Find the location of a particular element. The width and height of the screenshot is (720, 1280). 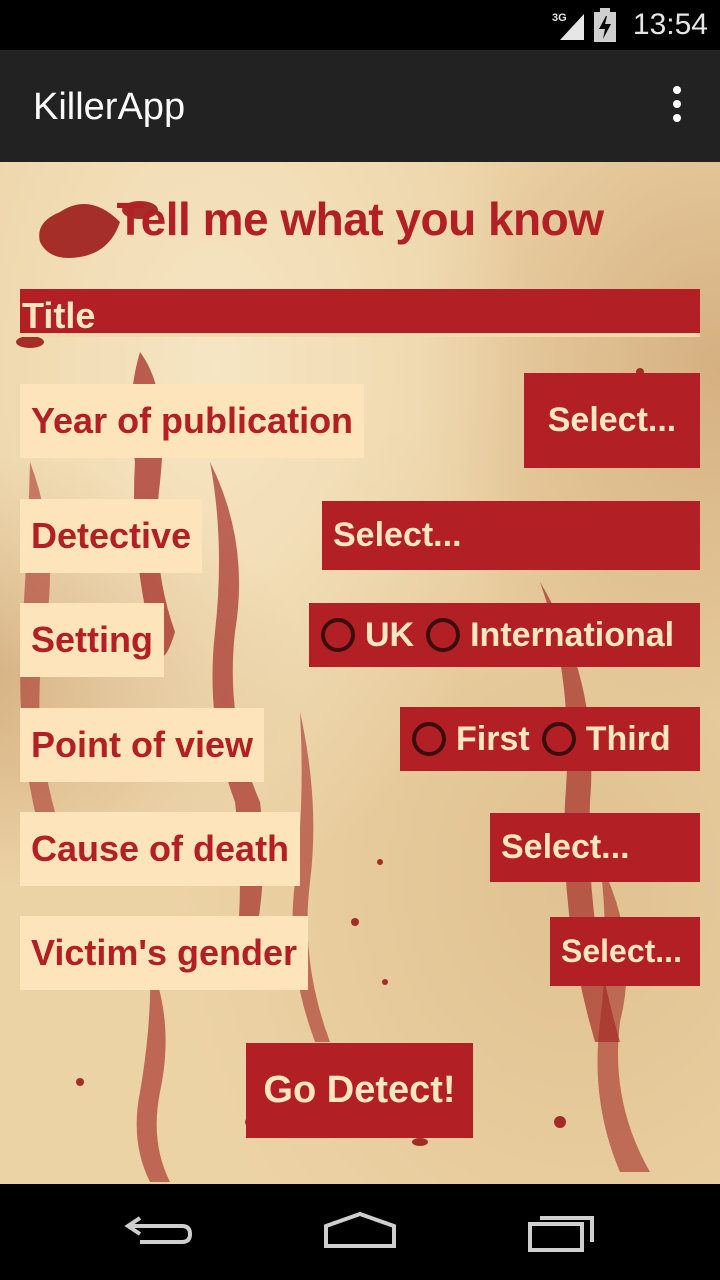

go-detect-button: Go Detect! is located at coordinates (359, 1090).